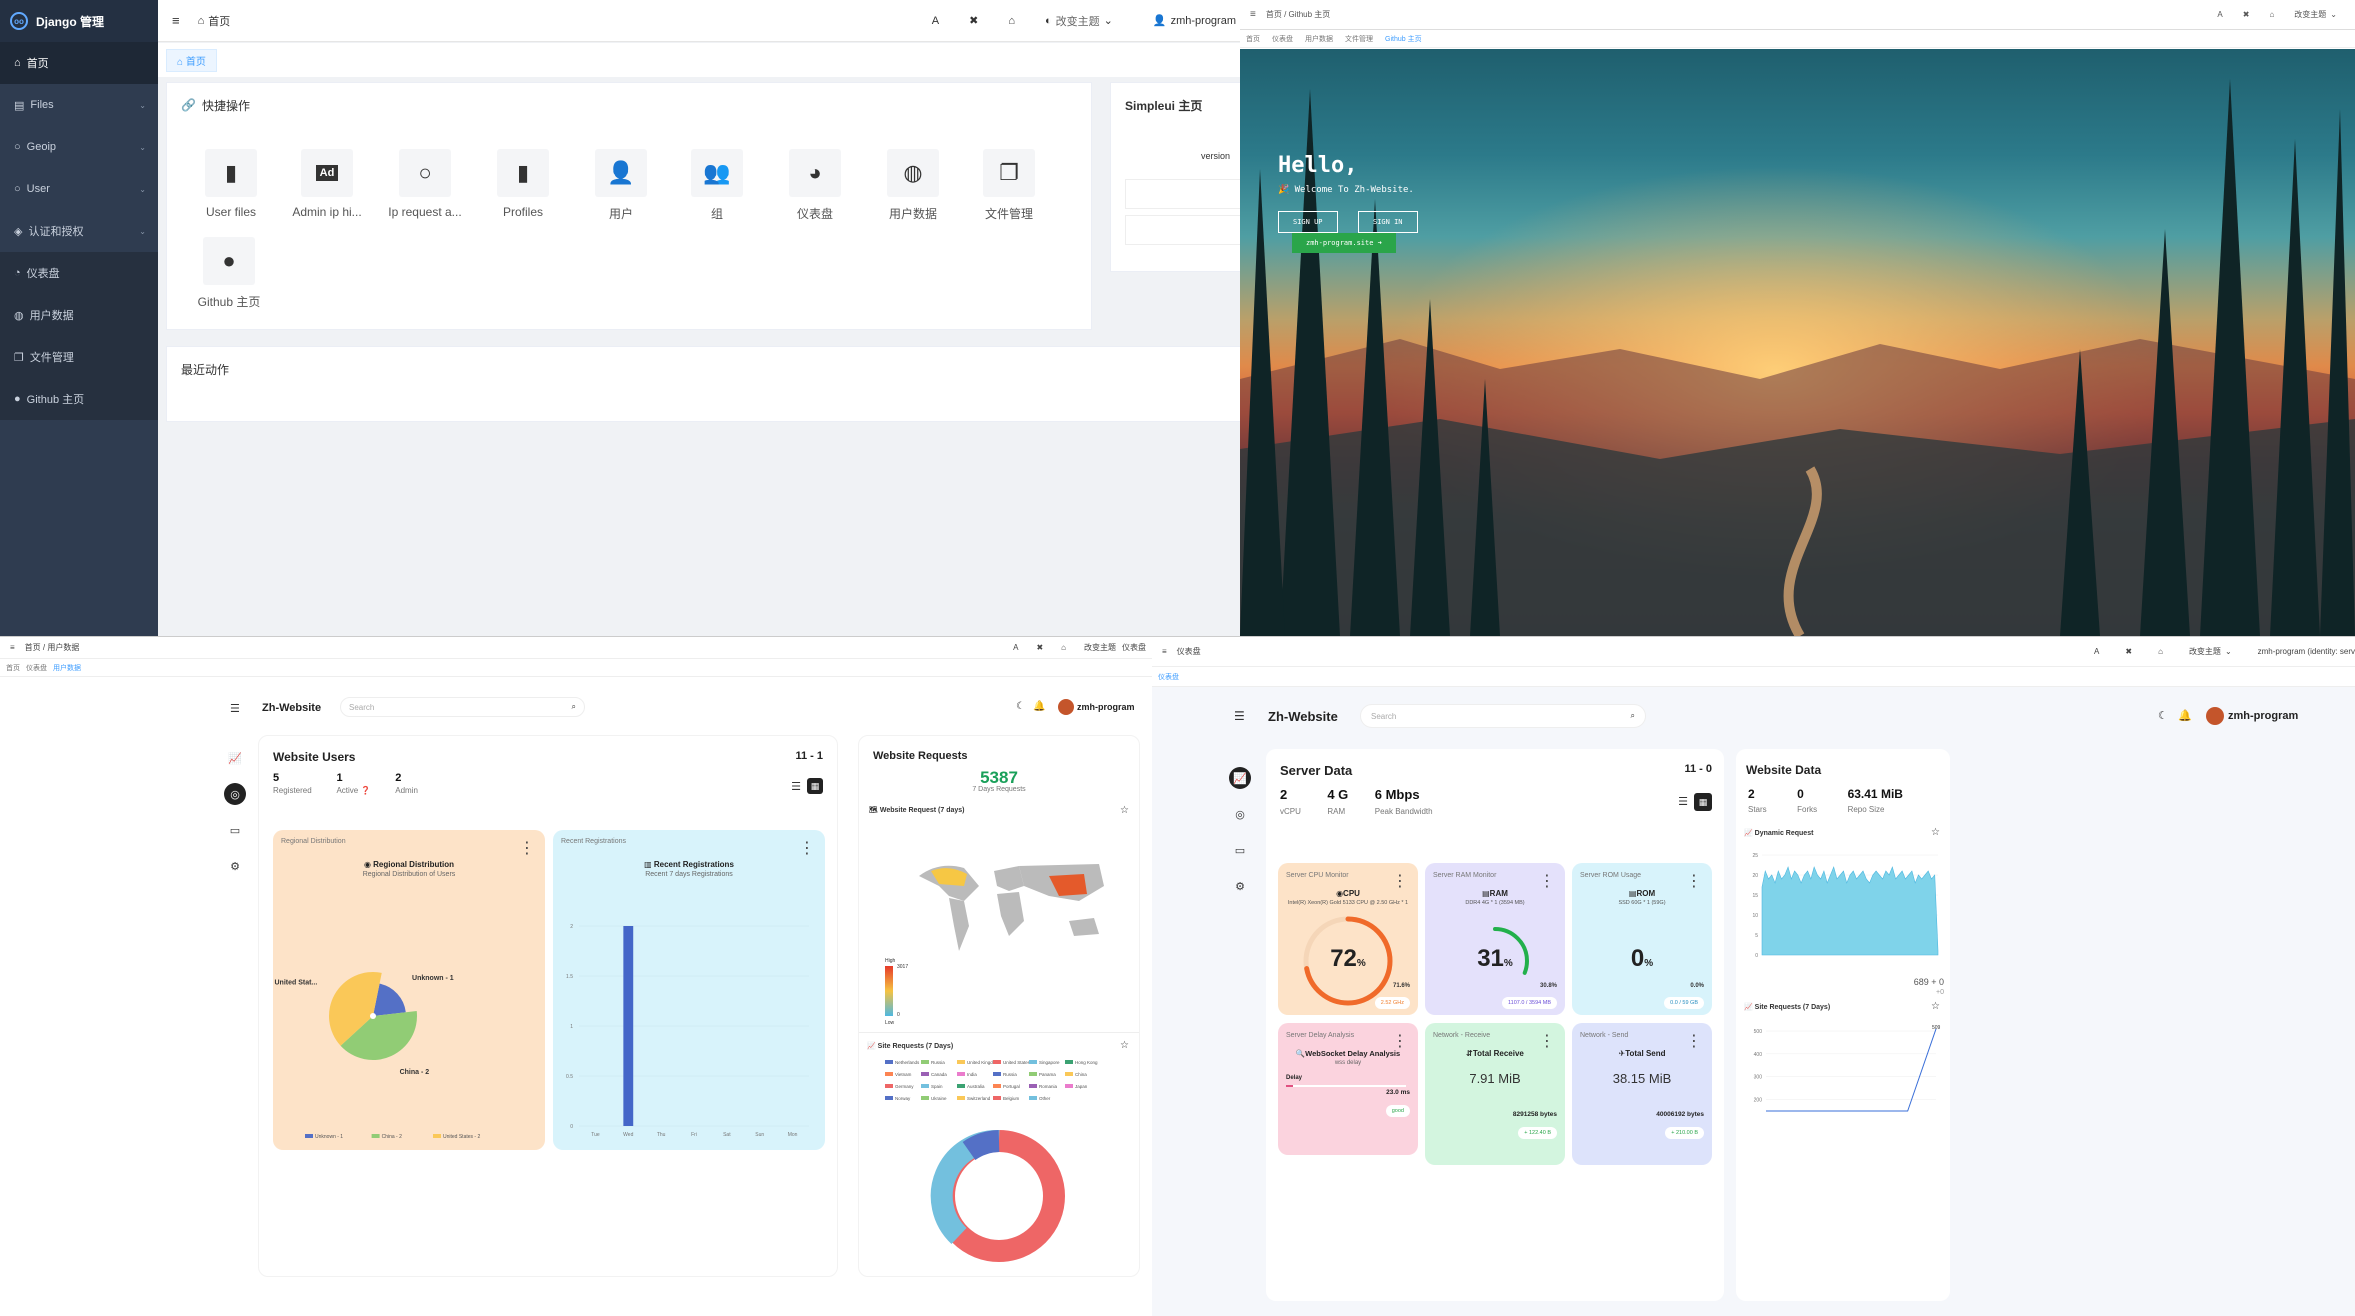 The width and height of the screenshot is (2355, 1316). What do you see at coordinates (903, 1074) in the screenshot?
I see `legend-item: Vietnam` at bounding box center [903, 1074].